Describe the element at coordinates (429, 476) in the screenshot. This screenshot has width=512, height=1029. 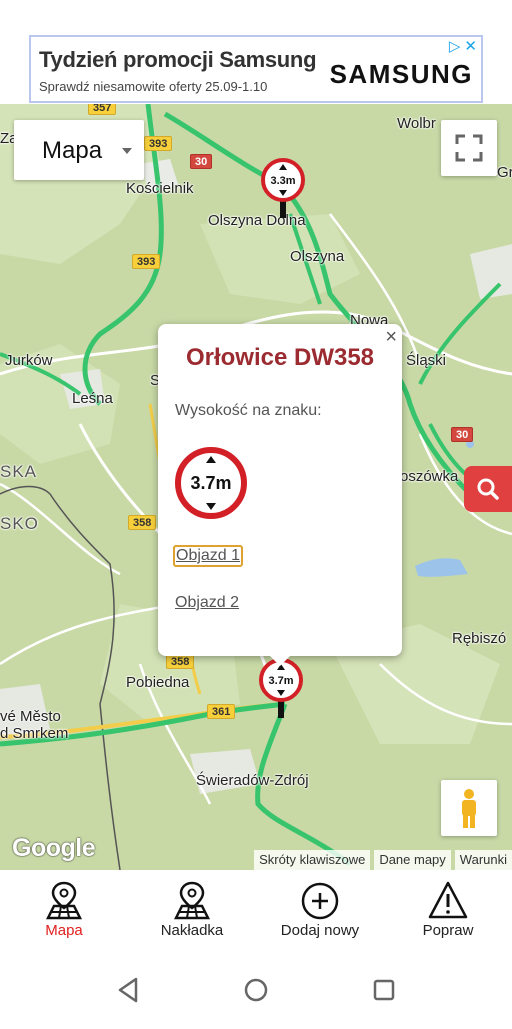
I see `place-label: oszówka` at that location.